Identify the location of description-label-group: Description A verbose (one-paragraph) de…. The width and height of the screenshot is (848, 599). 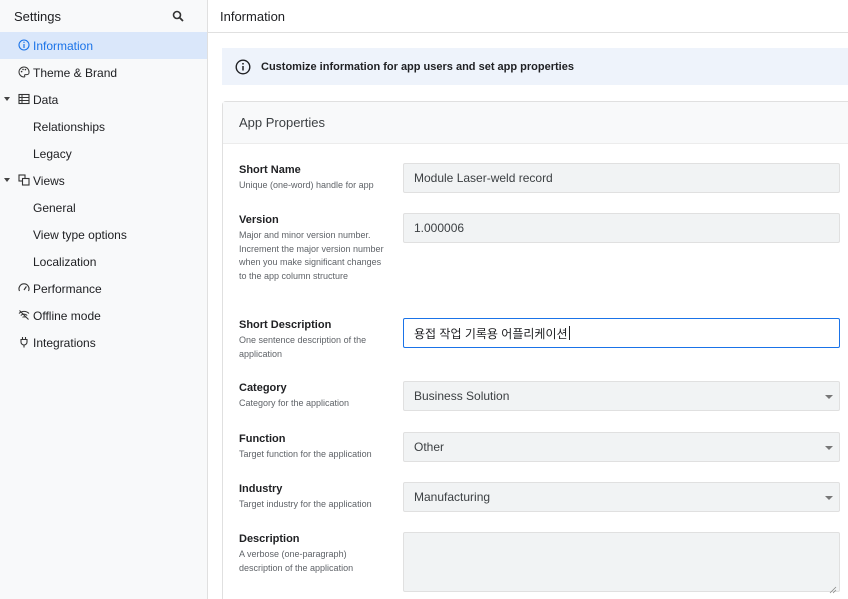
(314, 554).